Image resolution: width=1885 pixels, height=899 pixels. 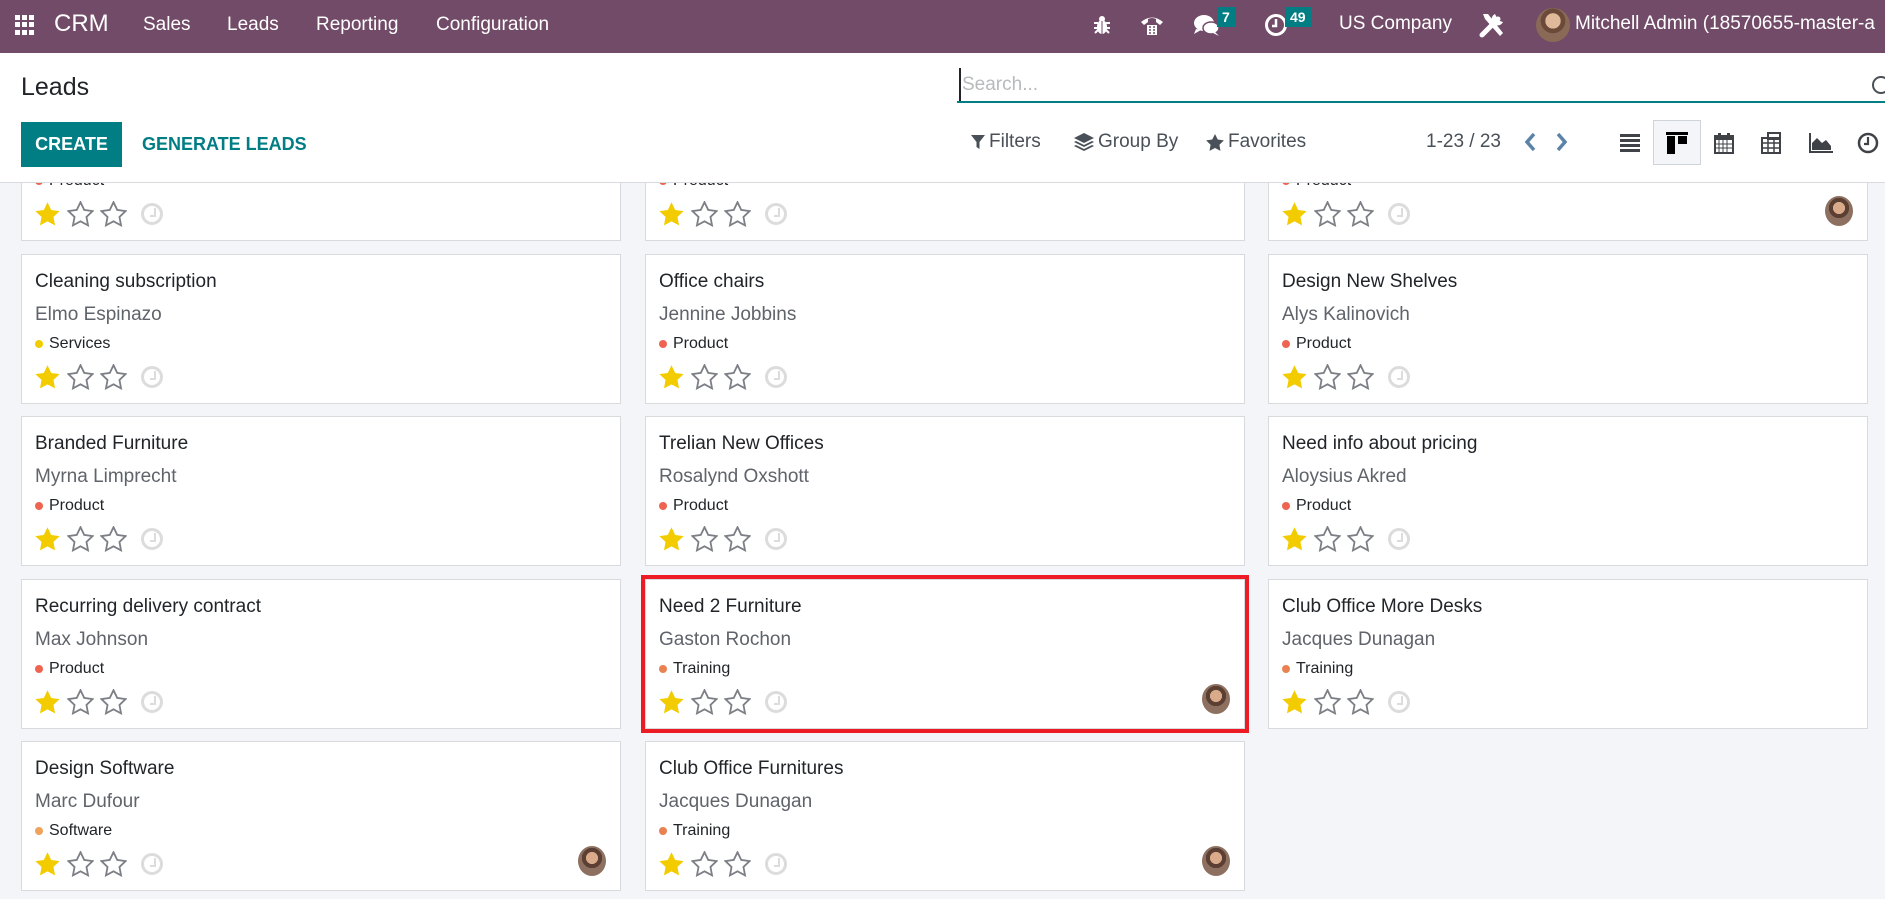 What do you see at coordinates (1256, 142) in the screenshot?
I see `favorites-button: Favorites` at bounding box center [1256, 142].